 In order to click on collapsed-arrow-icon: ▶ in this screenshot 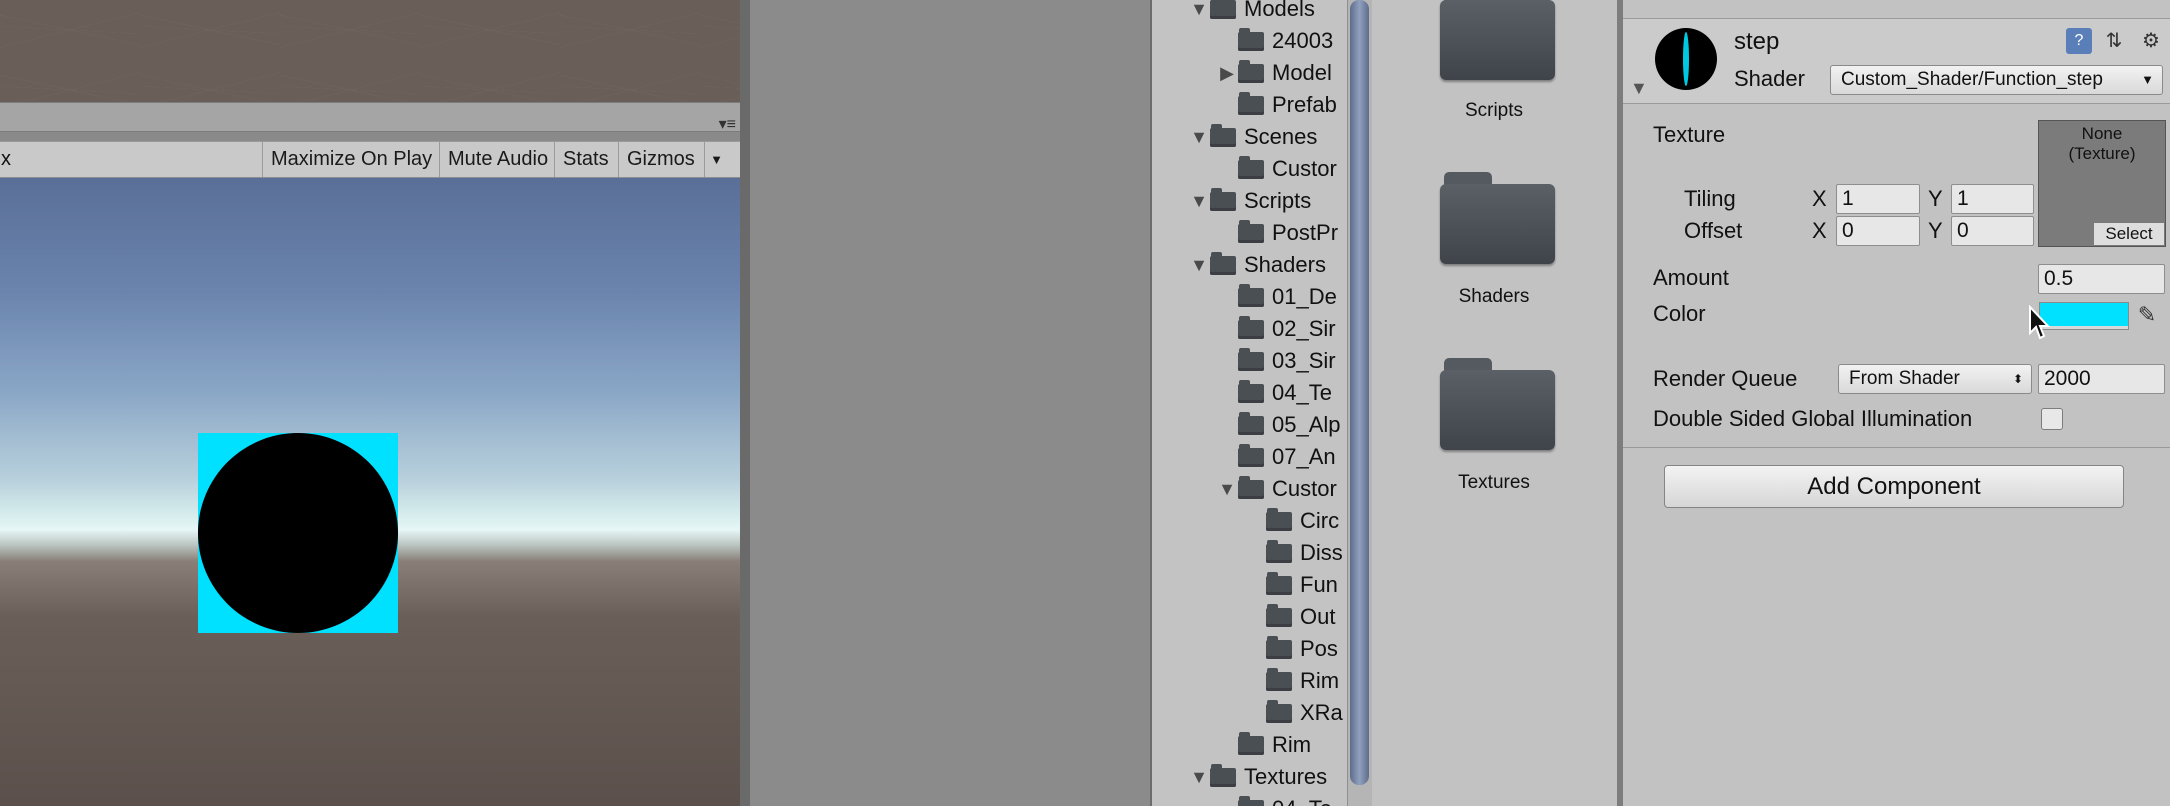, I will do `click(1227, 73)`.